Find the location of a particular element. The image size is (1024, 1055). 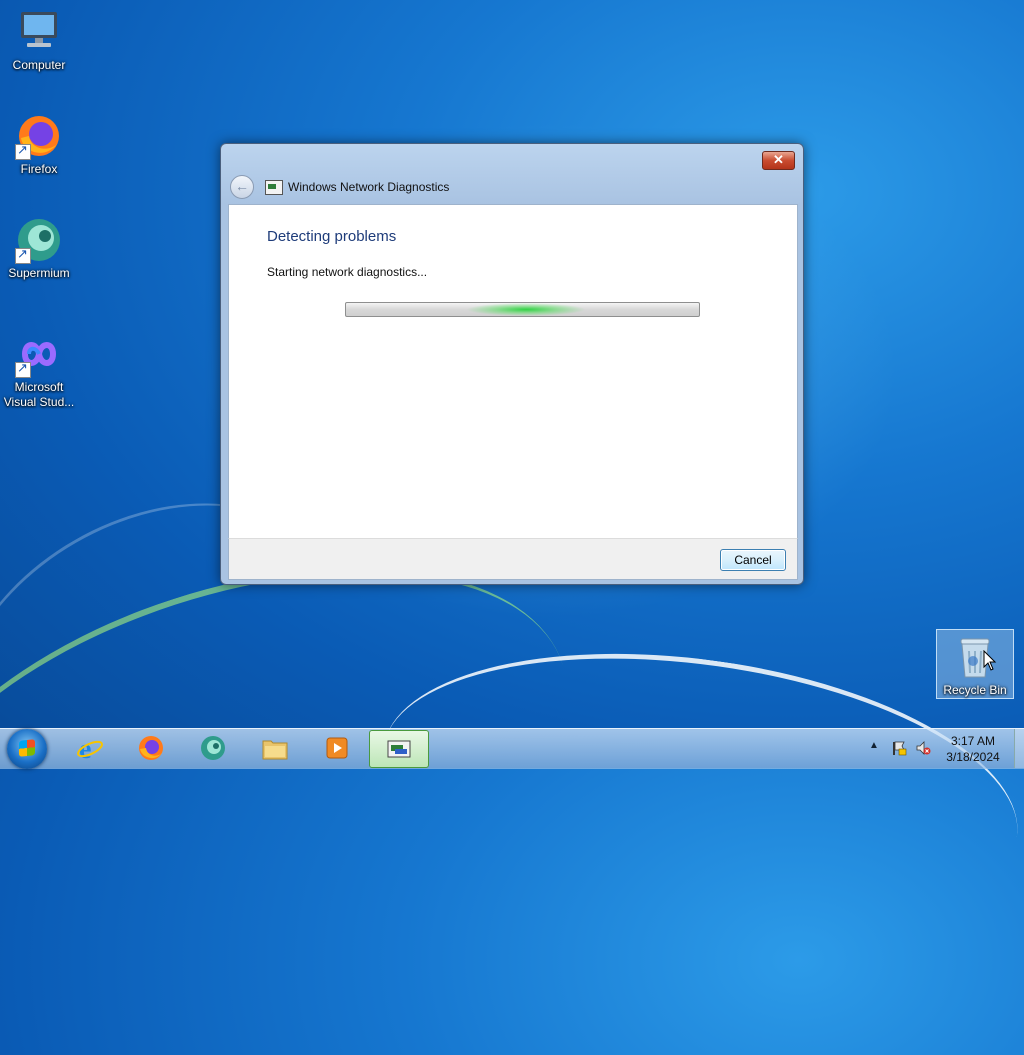

page-heading: Detecting problems is located at coordinates (332, 236).